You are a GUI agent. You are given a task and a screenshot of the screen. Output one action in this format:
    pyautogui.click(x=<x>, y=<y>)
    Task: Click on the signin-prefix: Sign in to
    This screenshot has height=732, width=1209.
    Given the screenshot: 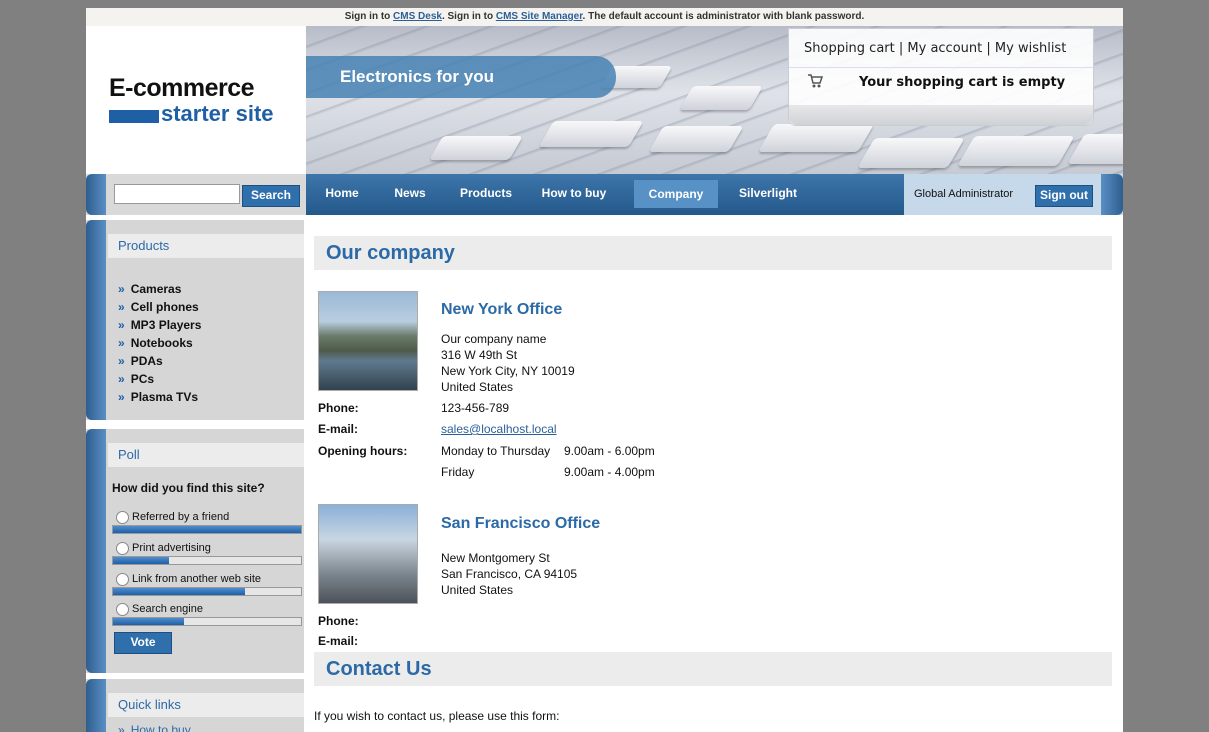 What is the action you would take?
    pyautogui.click(x=369, y=16)
    